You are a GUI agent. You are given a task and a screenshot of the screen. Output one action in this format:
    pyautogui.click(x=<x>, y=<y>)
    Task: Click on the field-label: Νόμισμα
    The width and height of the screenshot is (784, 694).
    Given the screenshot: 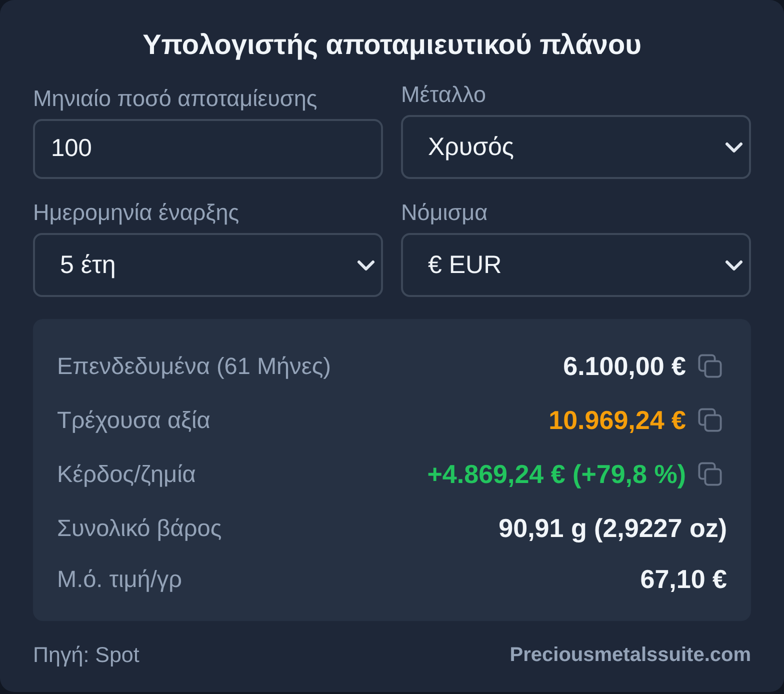 What is the action you would take?
    pyautogui.click(x=444, y=213)
    